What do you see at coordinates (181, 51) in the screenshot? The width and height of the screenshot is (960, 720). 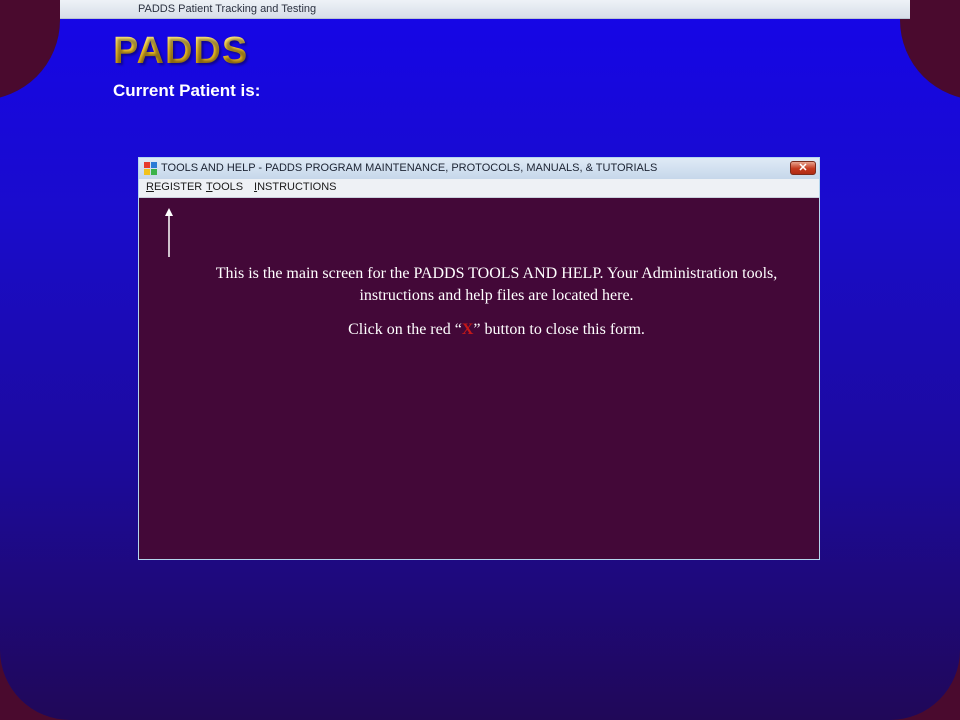 I see `padds-logo: PADDS` at bounding box center [181, 51].